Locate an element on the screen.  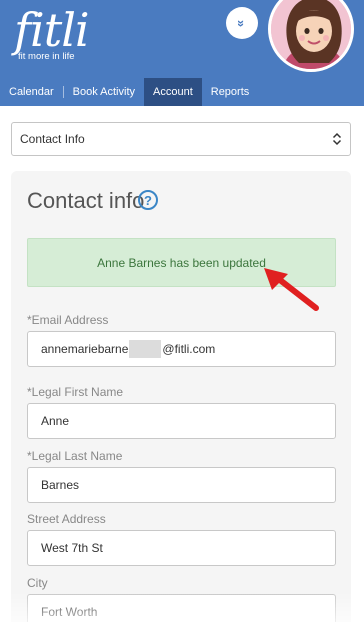
nav-tab-reports: Reports is located at coordinates (230, 92).